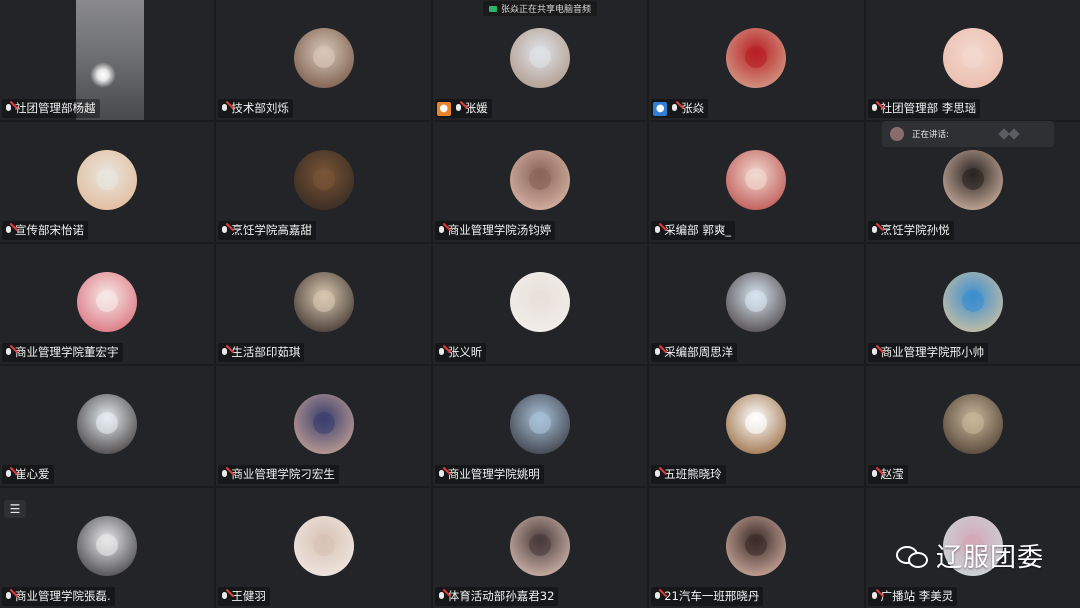  Describe the element at coordinates (45, 230) in the screenshot. I see `participant-name-bar: 宣传部宋怡诺` at that location.